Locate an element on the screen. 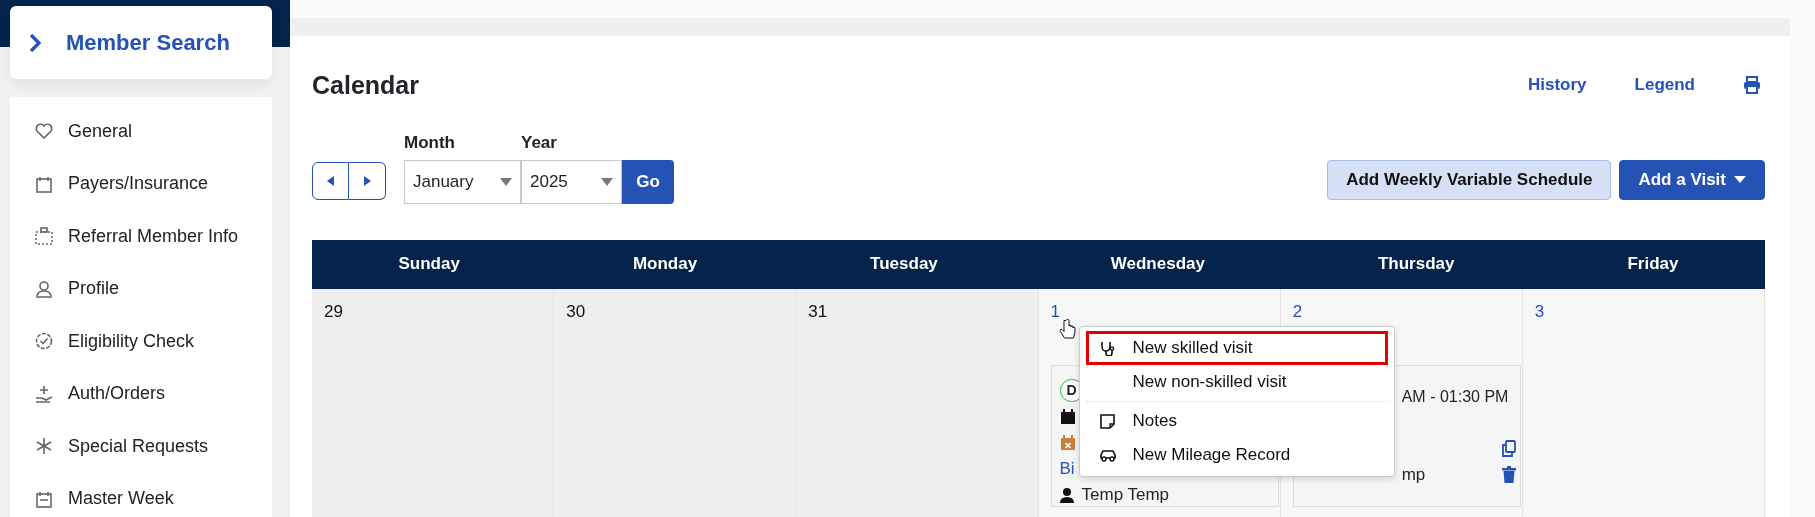 The height and width of the screenshot is (517, 1815). day-cell: 30 is located at coordinates (675, 402).